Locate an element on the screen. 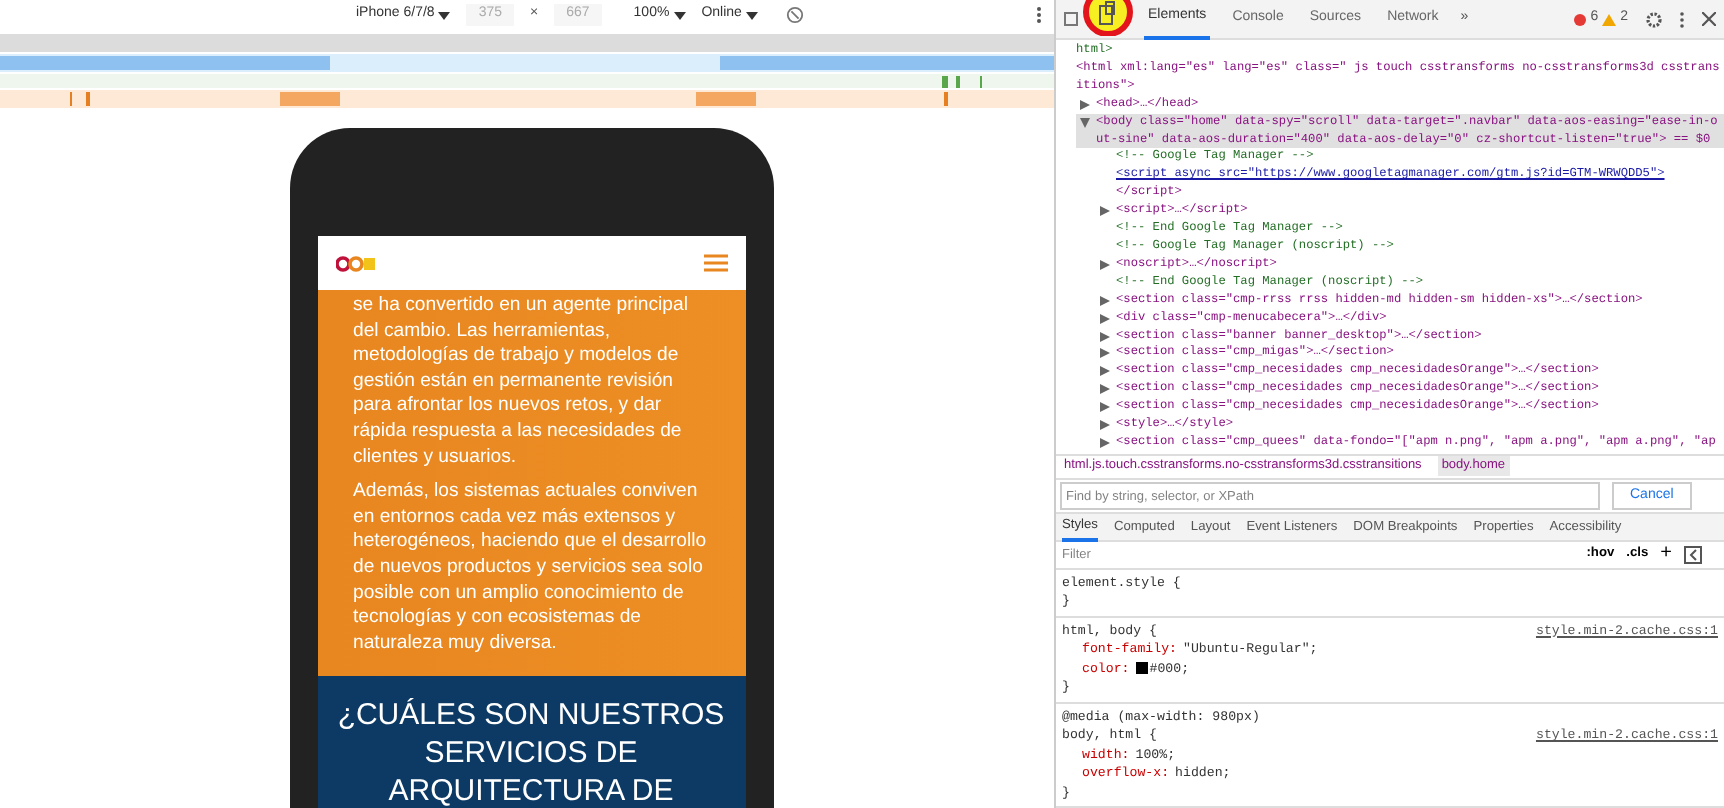 The height and width of the screenshot is (808, 1724). body-paragraph: se ha convertido en un agente principal del cambio. Las herramientas, metodologías de trabajo y modelos de gestión están en permanente revisión para afrontar los nuevos retos, y dar rápida respuesta a las necesidades de clientes y usuarios. is located at coordinates (521, 382).